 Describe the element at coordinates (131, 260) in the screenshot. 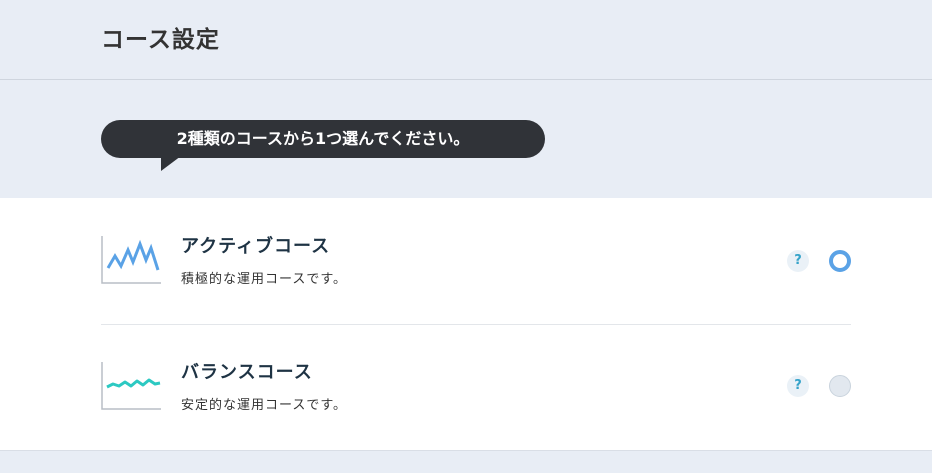

I see `zigzag-chart-icon` at that location.